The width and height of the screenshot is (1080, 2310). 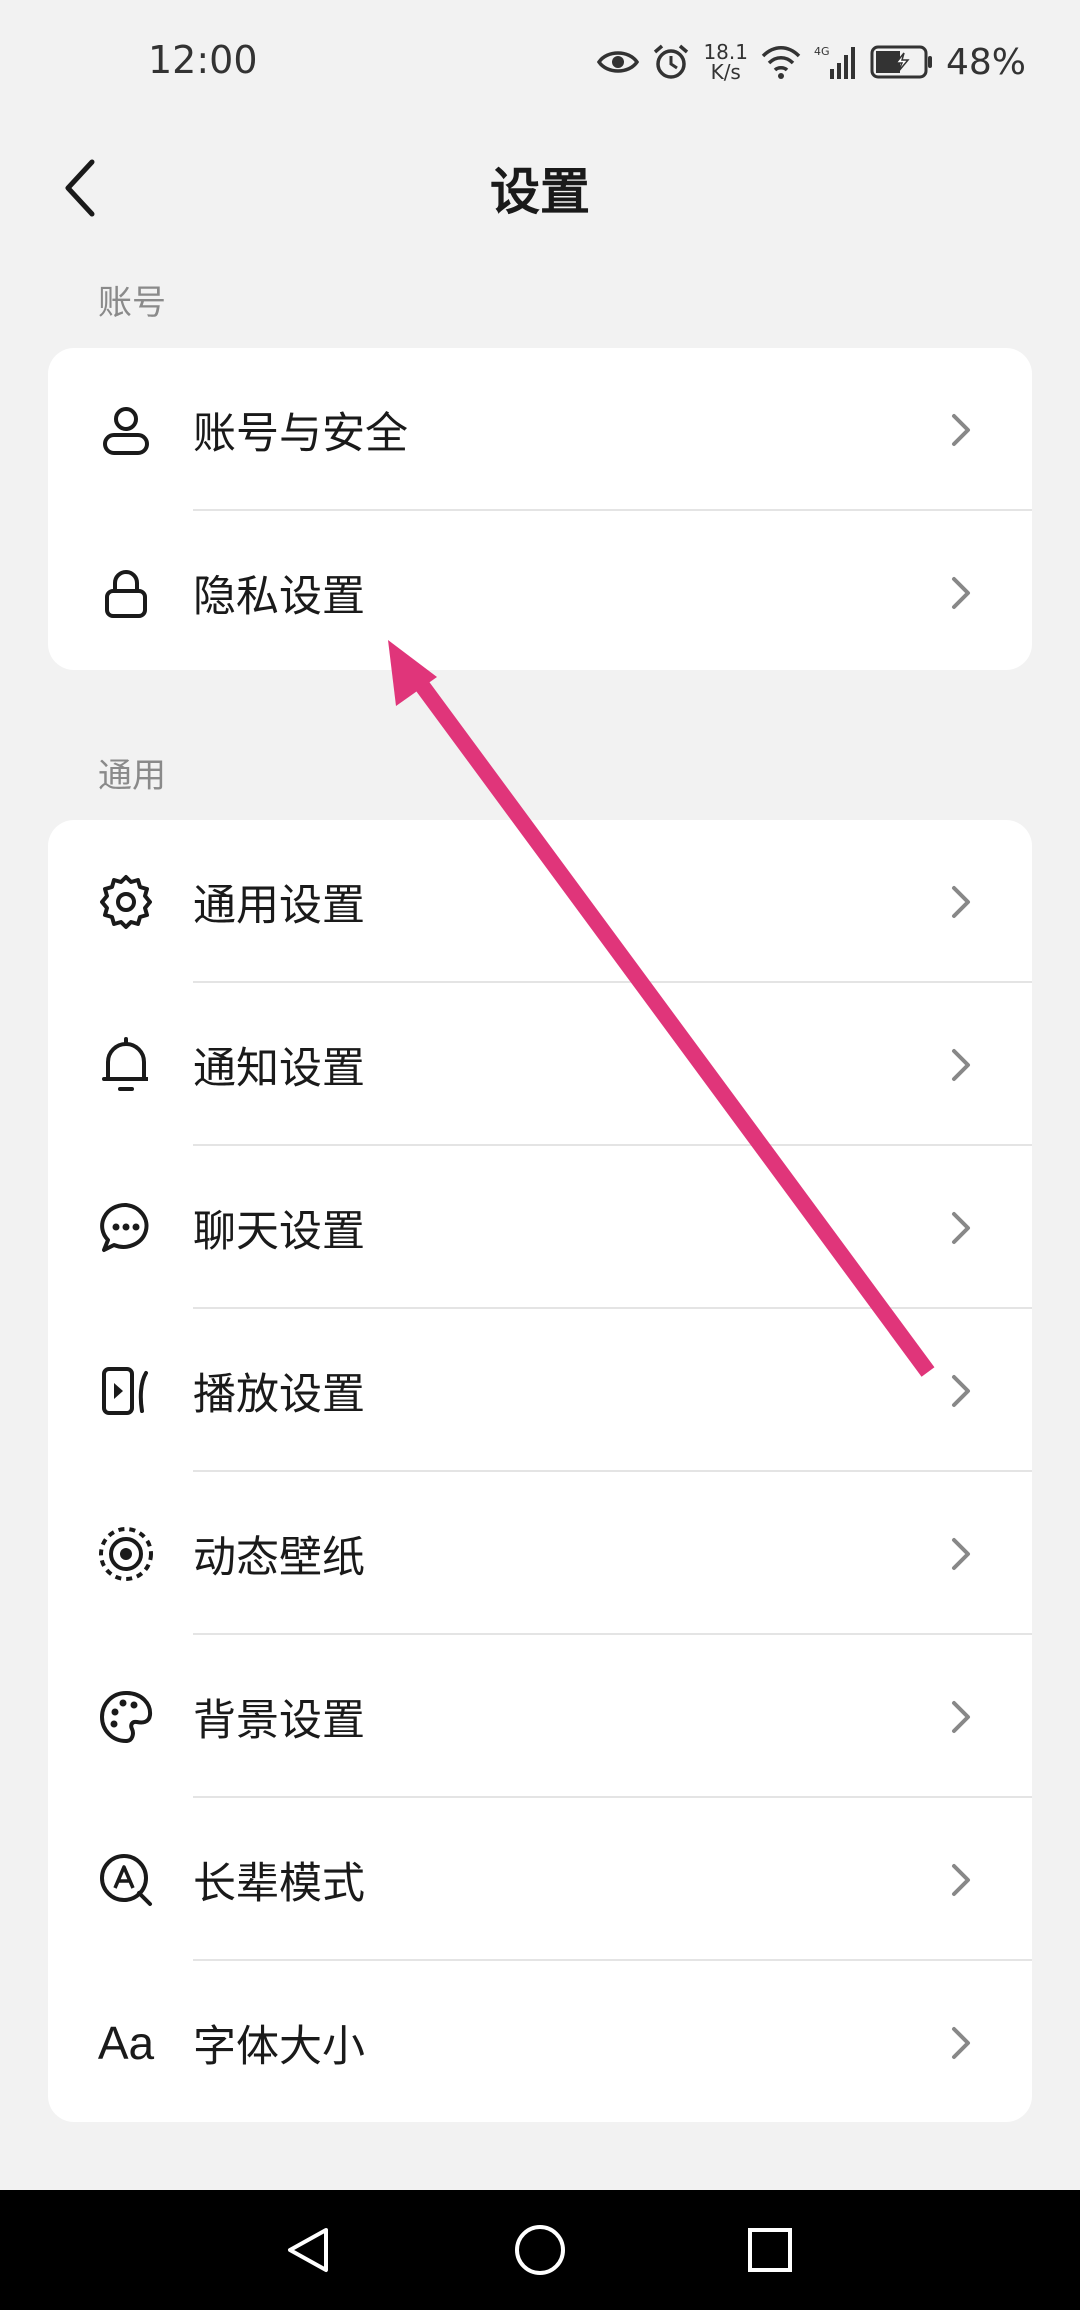 What do you see at coordinates (540, 192) in the screenshot?
I see `page-title: 设置` at bounding box center [540, 192].